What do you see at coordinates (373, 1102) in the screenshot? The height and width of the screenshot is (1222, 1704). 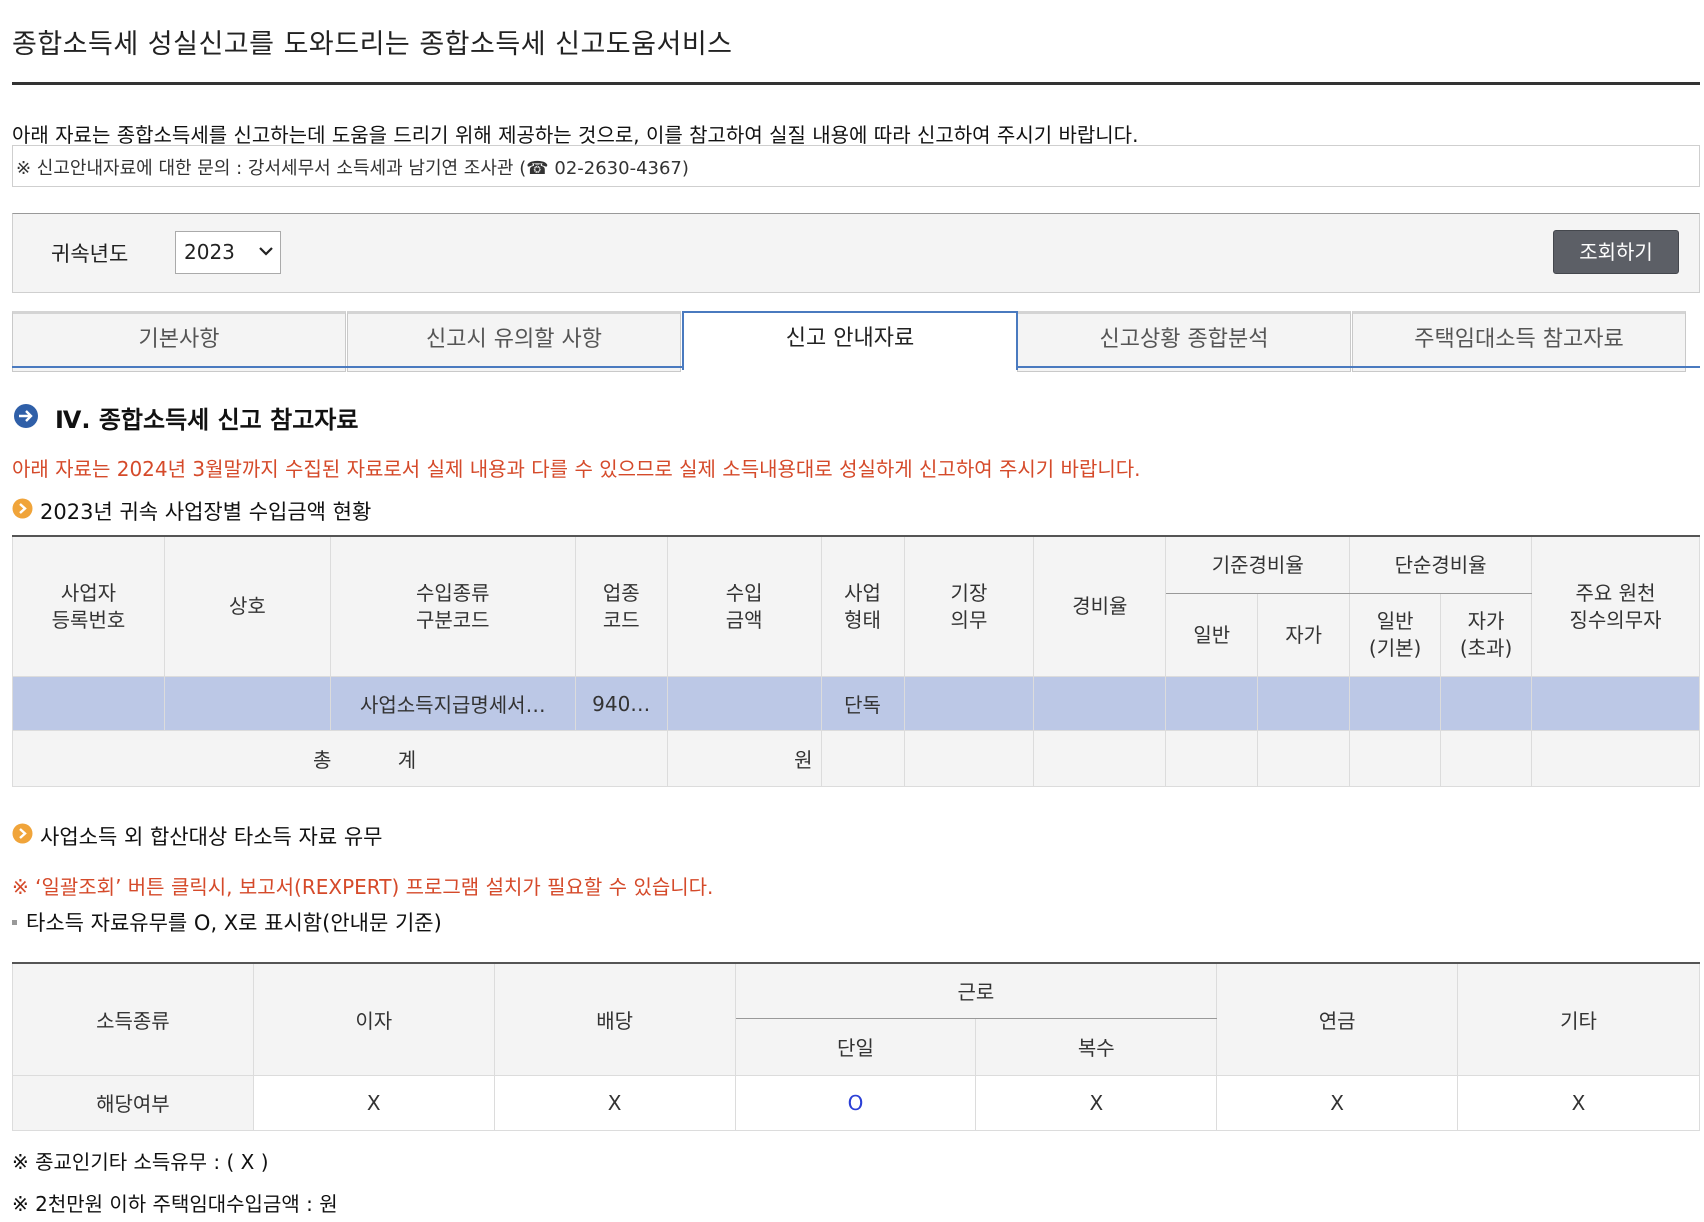 I see `cell-interest: X` at bounding box center [373, 1102].